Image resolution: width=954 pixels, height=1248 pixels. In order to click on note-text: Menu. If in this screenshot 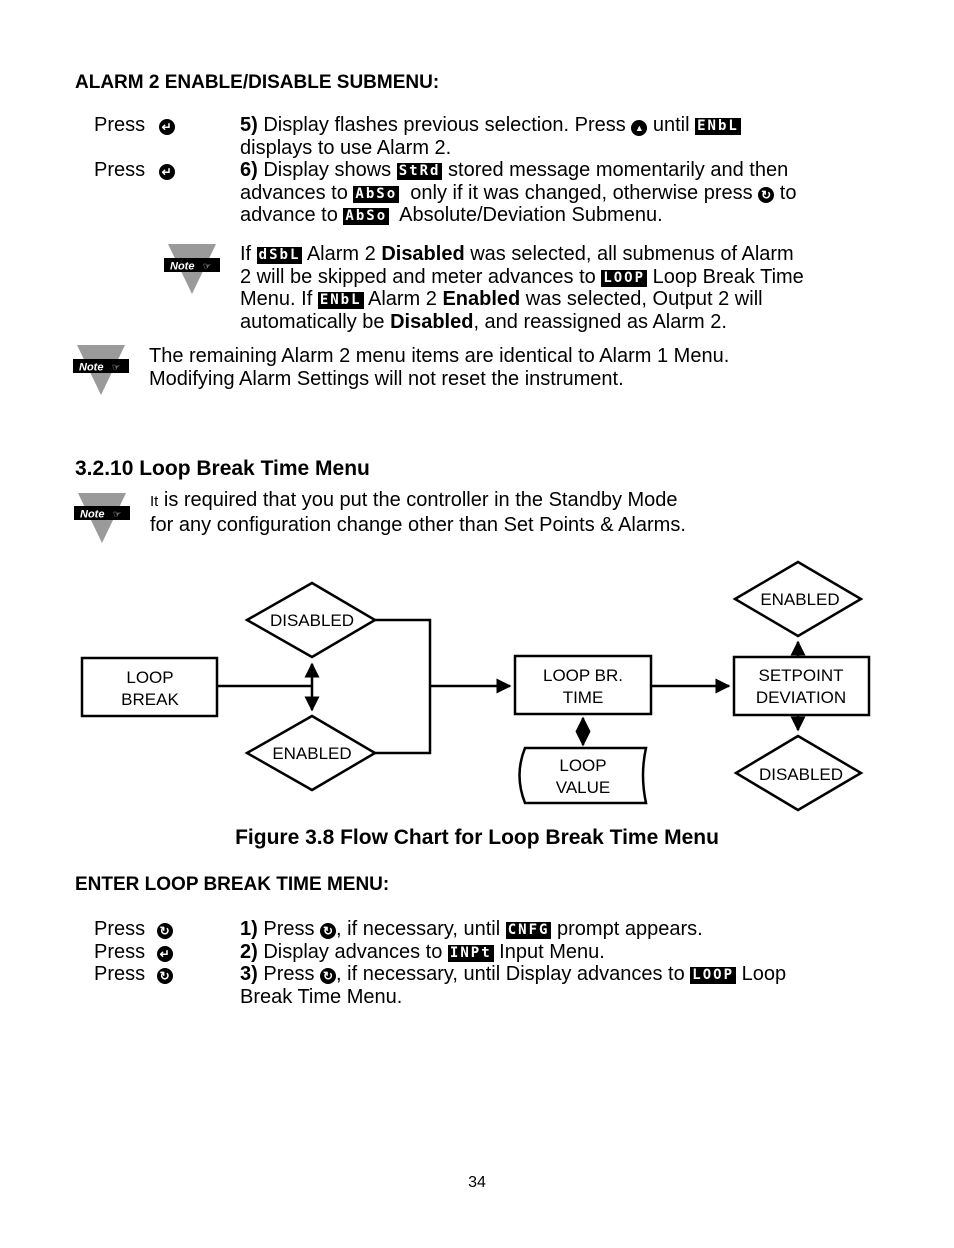, I will do `click(279, 299)`.